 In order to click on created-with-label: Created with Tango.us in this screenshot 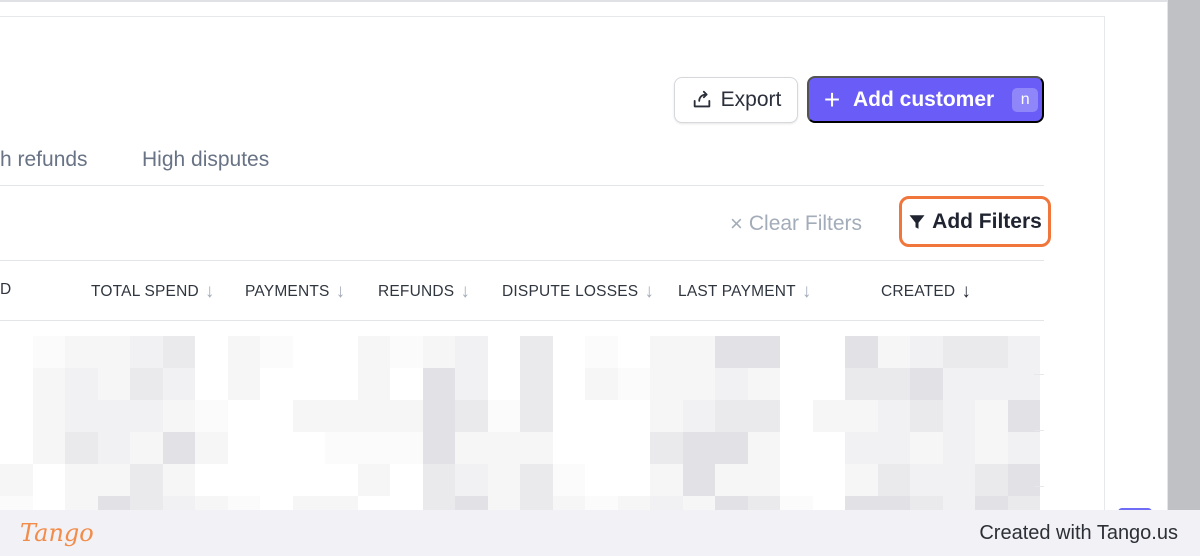, I will do `click(1078, 532)`.